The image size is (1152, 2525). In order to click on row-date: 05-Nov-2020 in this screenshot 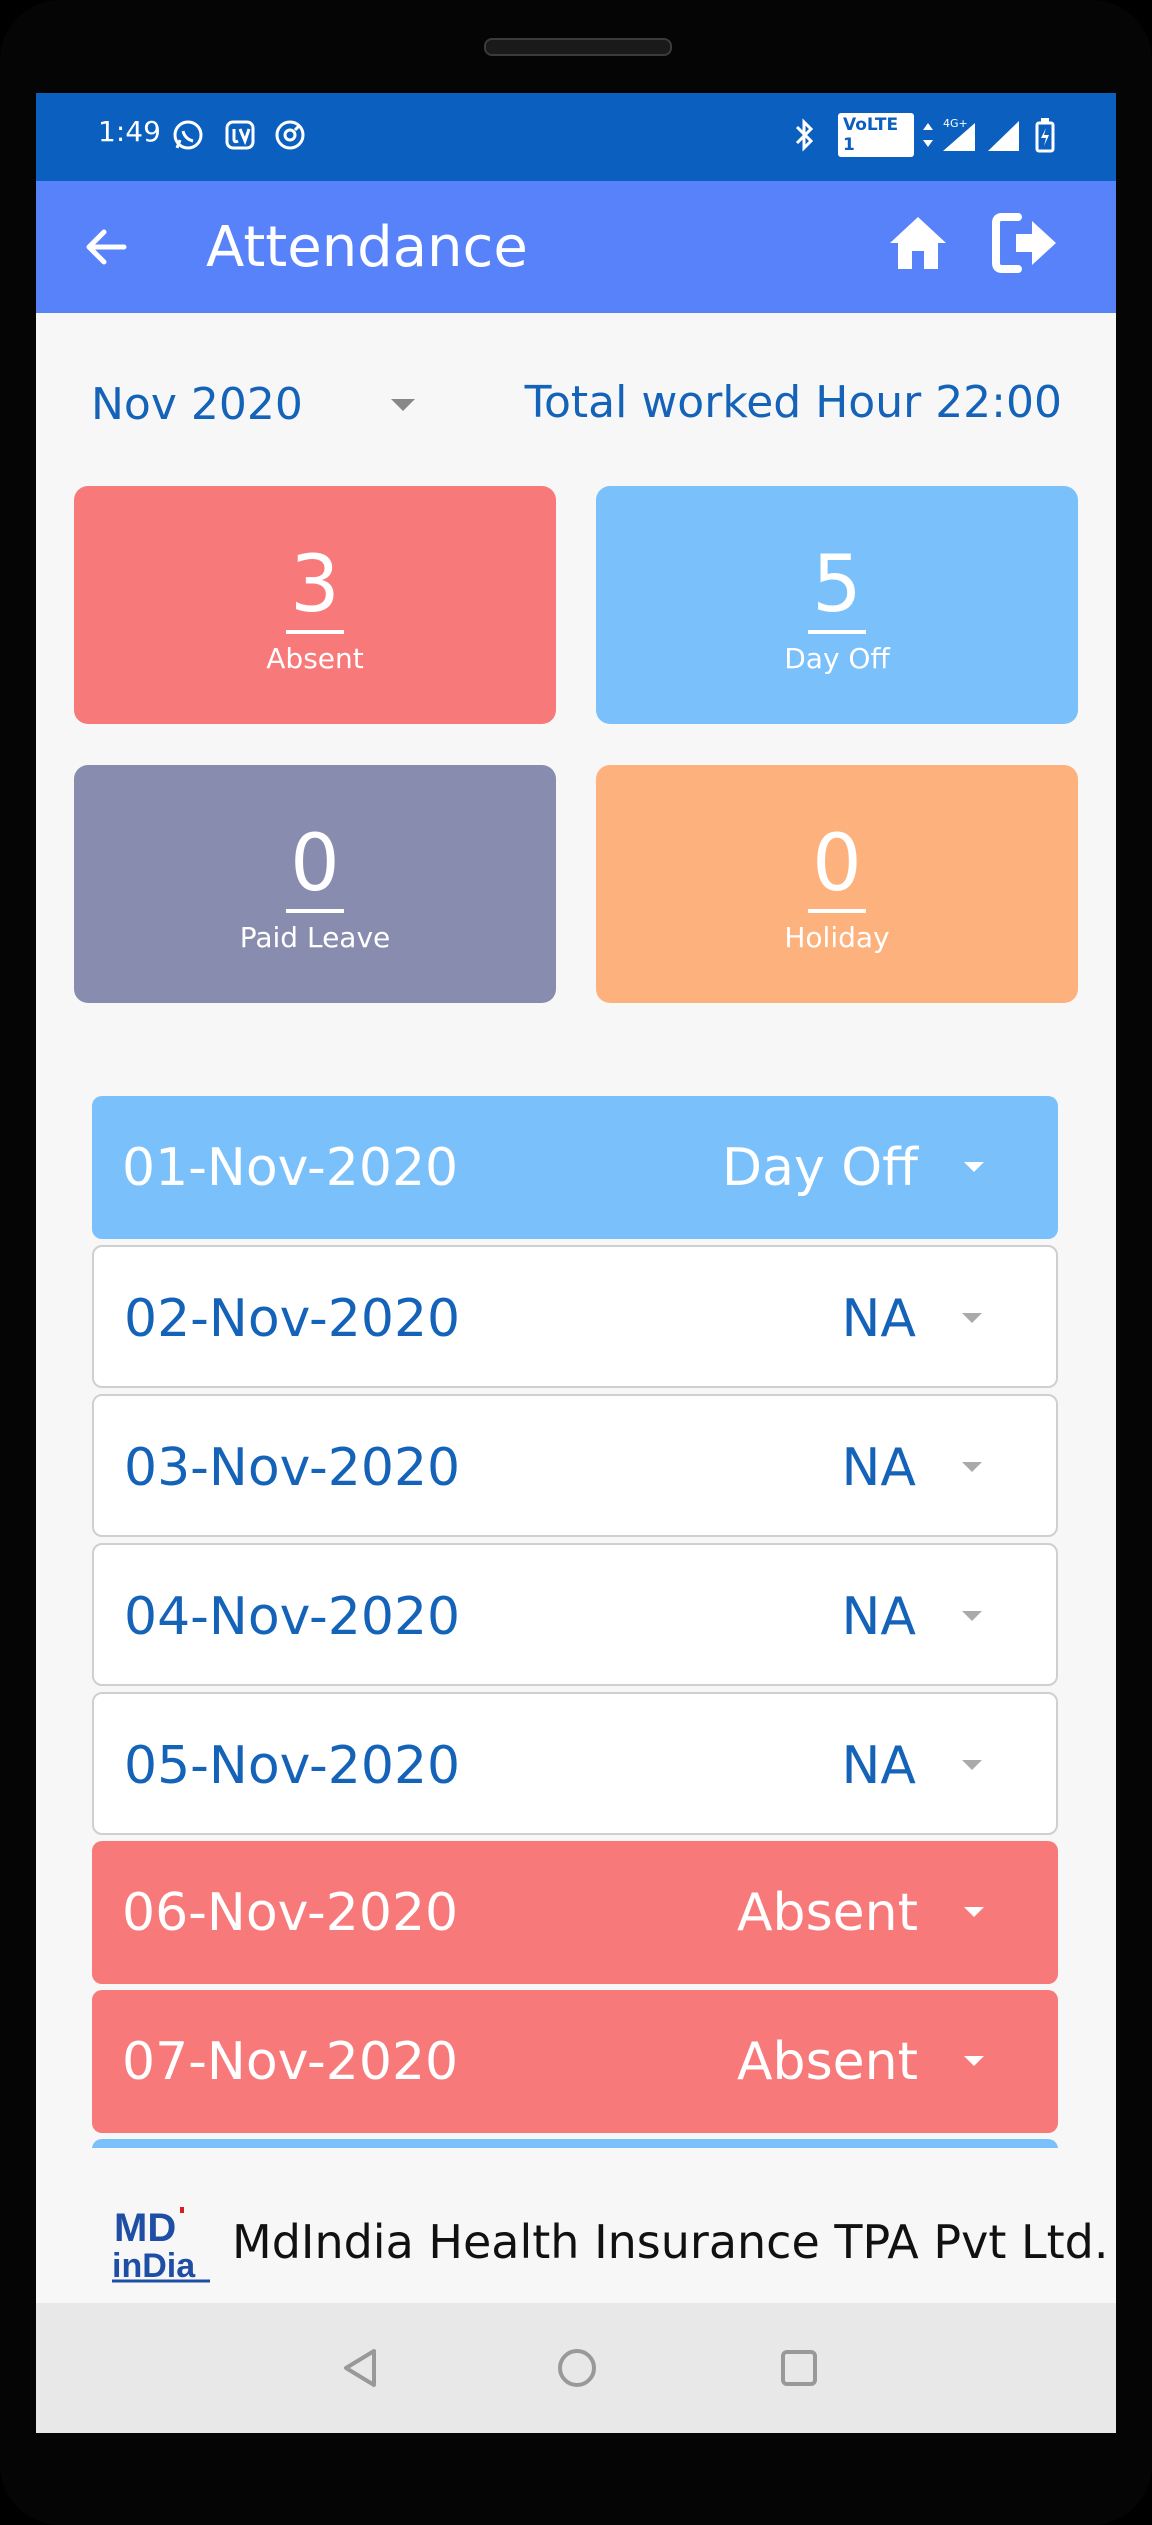, I will do `click(292, 1766)`.